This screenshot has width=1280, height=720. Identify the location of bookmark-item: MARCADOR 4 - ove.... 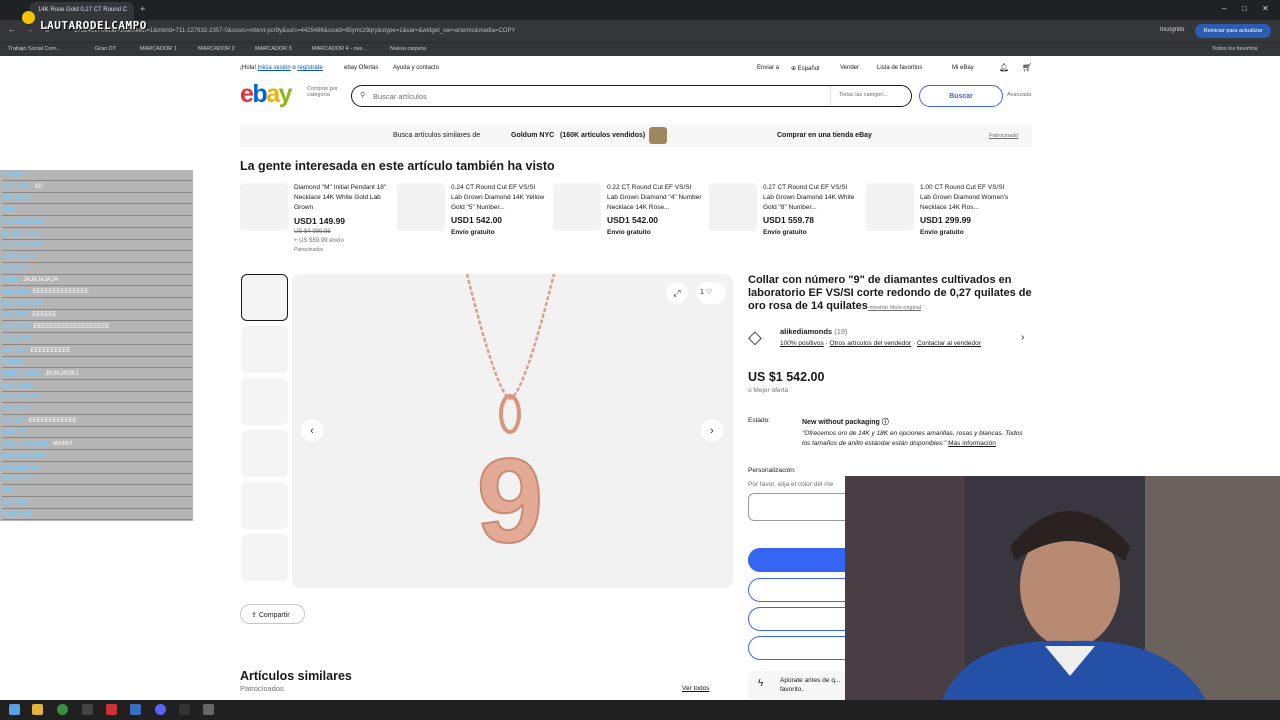
(339, 49).